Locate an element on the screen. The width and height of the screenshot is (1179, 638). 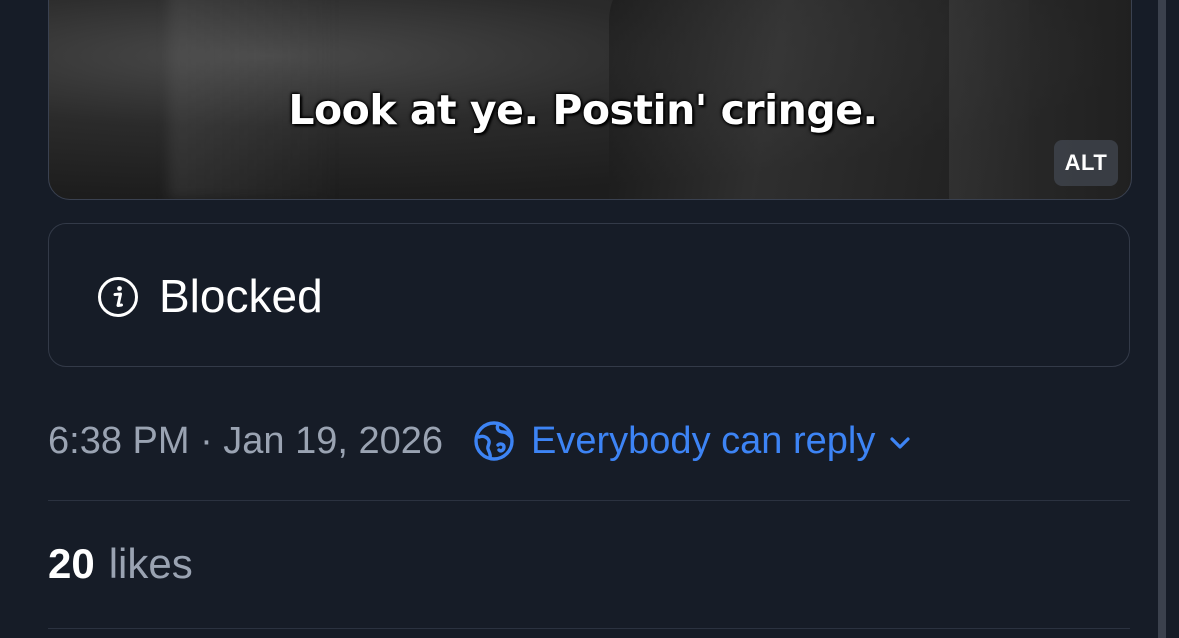
post-timestamp: 6:38 PM · Jan 19, 2026 is located at coordinates (245, 441).